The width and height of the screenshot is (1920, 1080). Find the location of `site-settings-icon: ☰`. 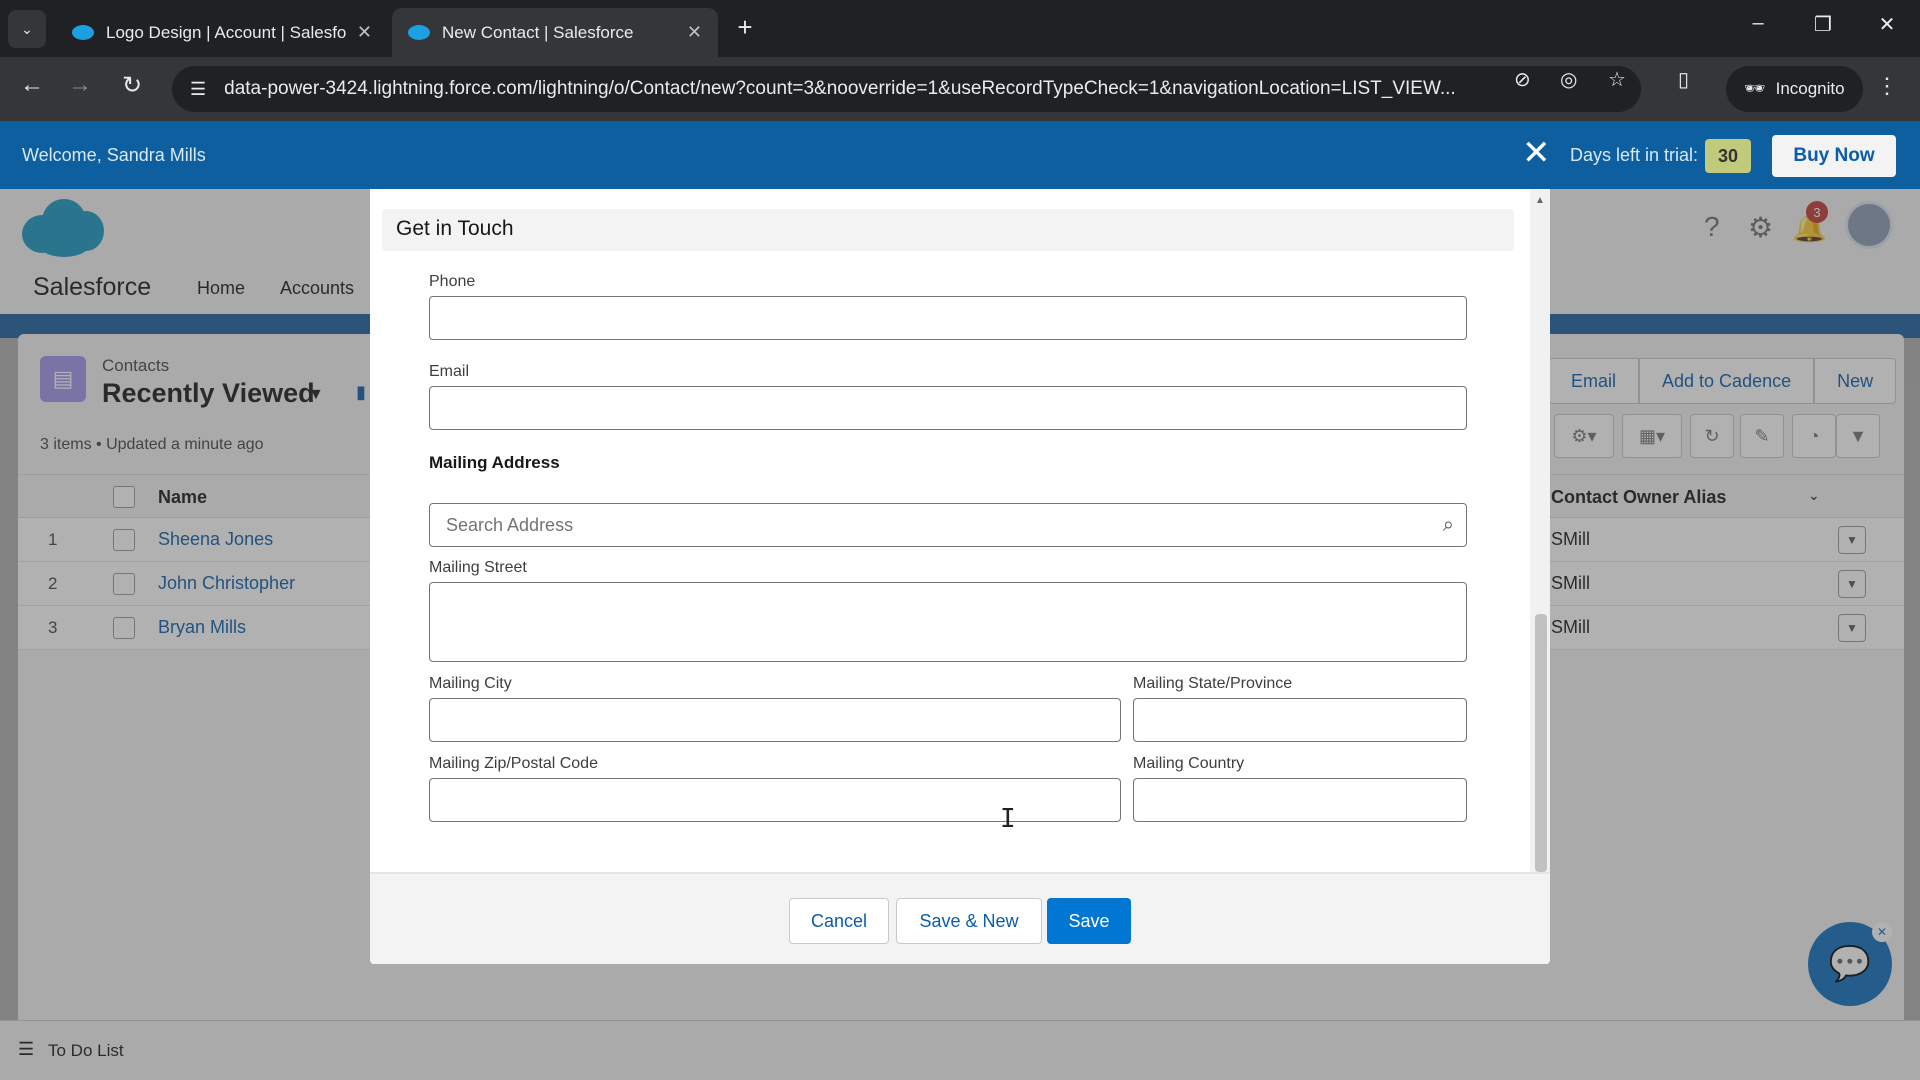

site-settings-icon: ☰ is located at coordinates (198, 89).